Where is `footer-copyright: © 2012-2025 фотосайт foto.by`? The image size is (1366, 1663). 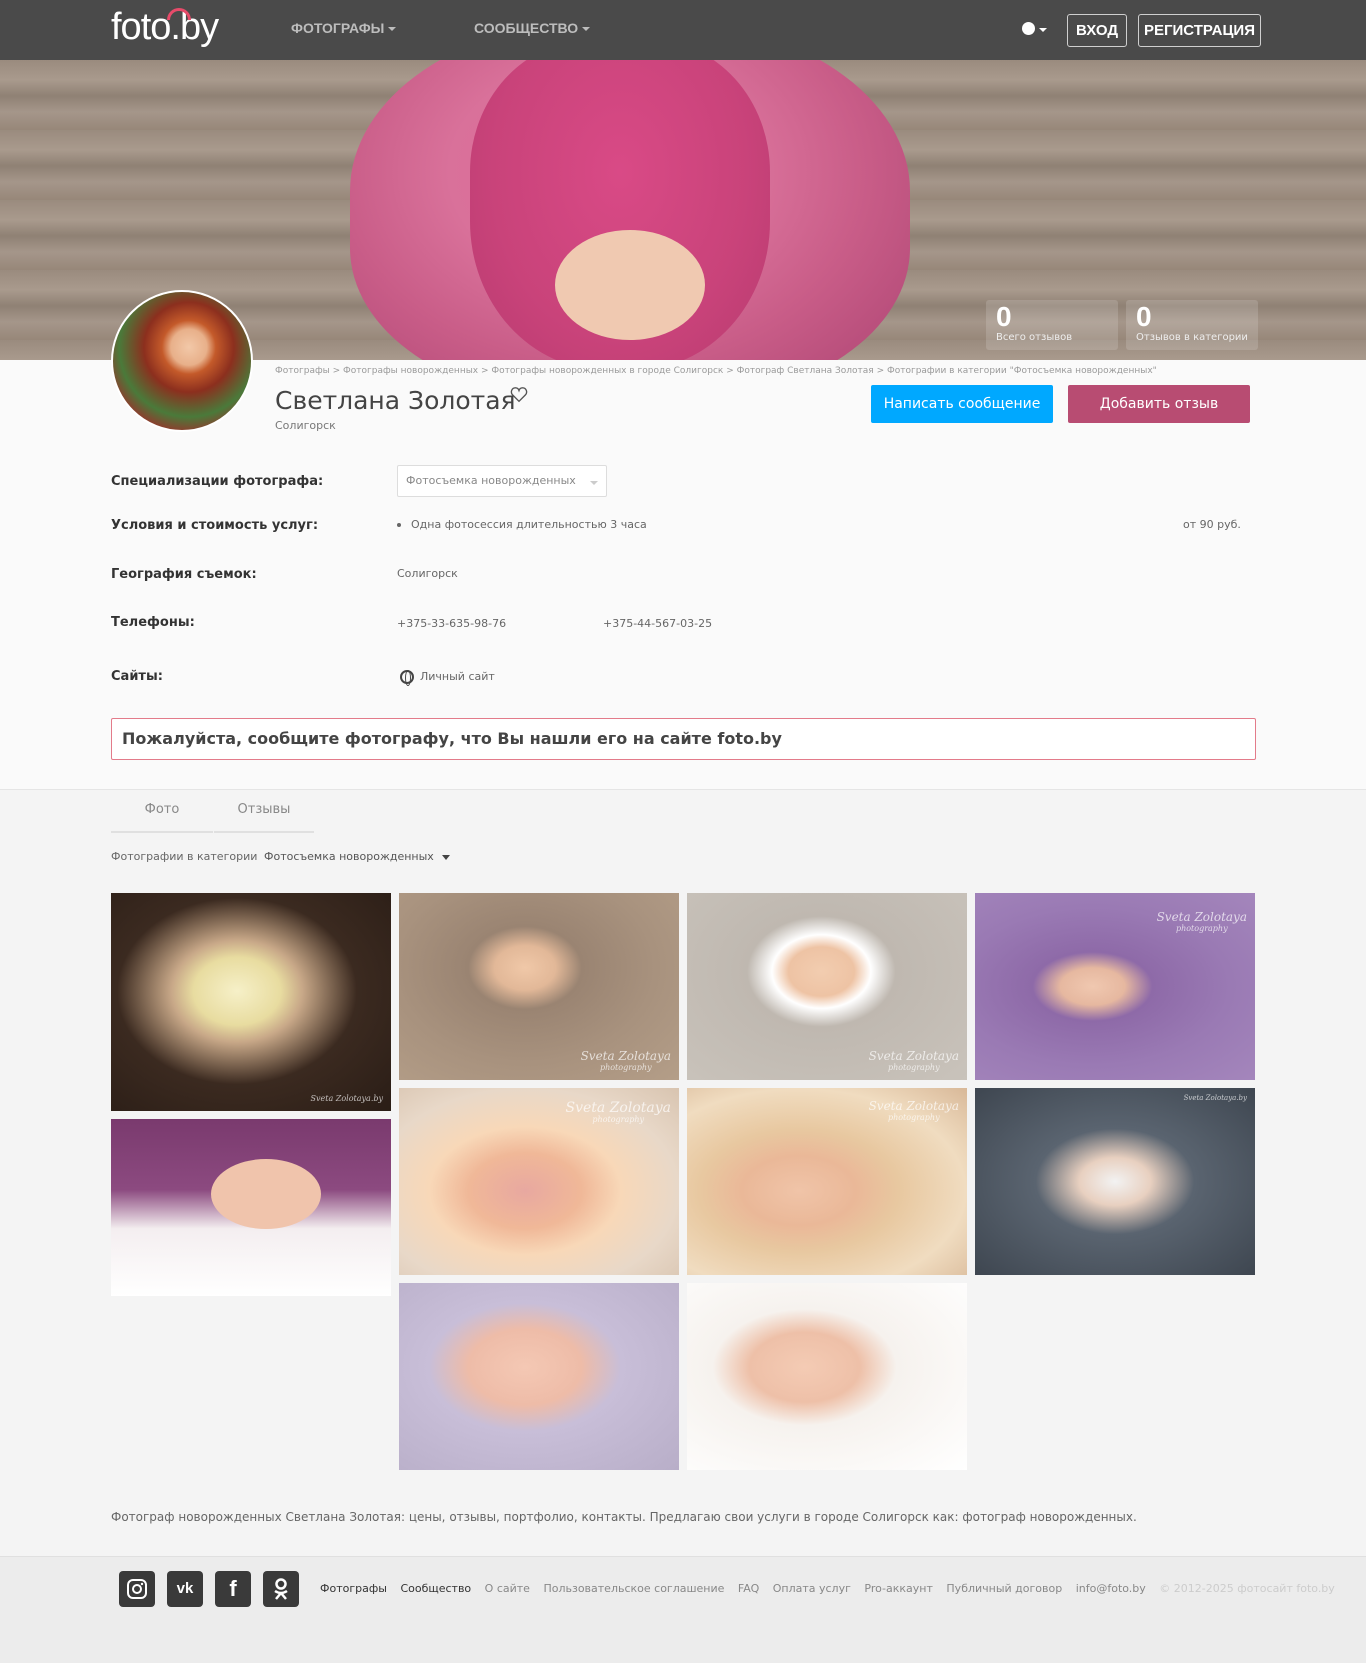
footer-copyright: © 2012-2025 фотосайт foto.by is located at coordinates (1247, 1588).